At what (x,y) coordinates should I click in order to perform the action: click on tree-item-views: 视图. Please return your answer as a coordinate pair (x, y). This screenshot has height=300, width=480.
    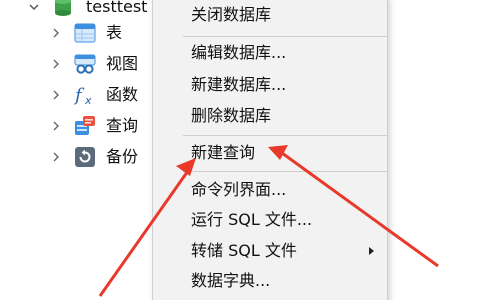
    Looking at the image, I should click on (76, 64).